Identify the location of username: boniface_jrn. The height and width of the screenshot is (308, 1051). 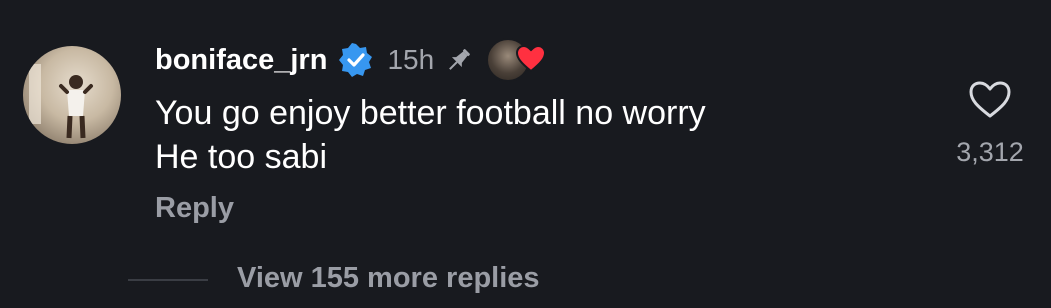
(241, 60).